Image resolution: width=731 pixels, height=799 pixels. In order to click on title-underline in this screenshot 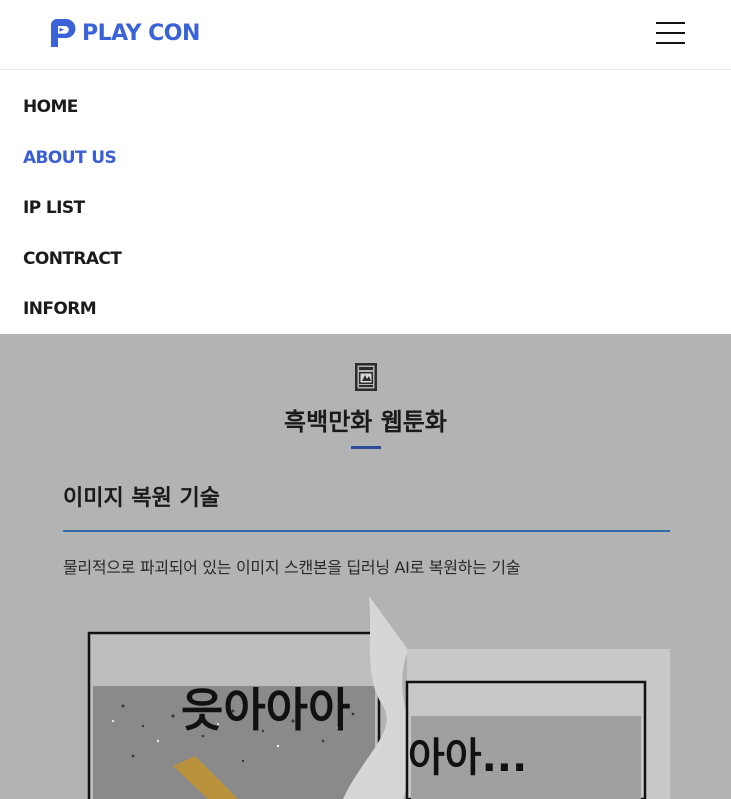, I will do `click(366, 447)`.